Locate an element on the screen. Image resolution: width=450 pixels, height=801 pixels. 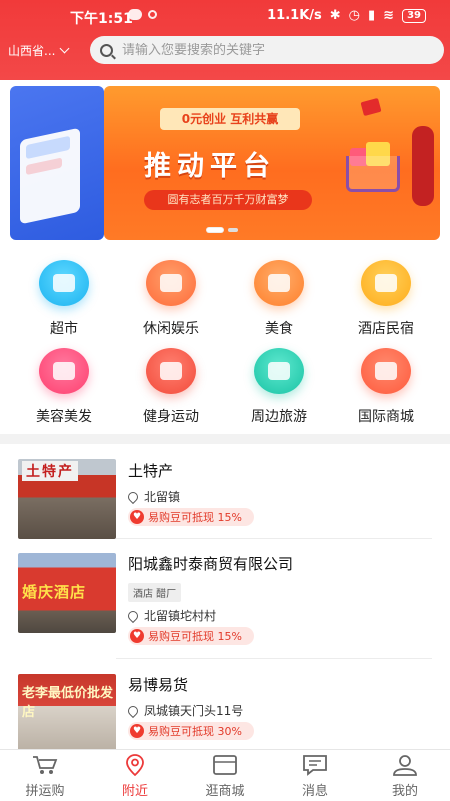
category-label: 周边旅游 is located at coordinates (279, 417).